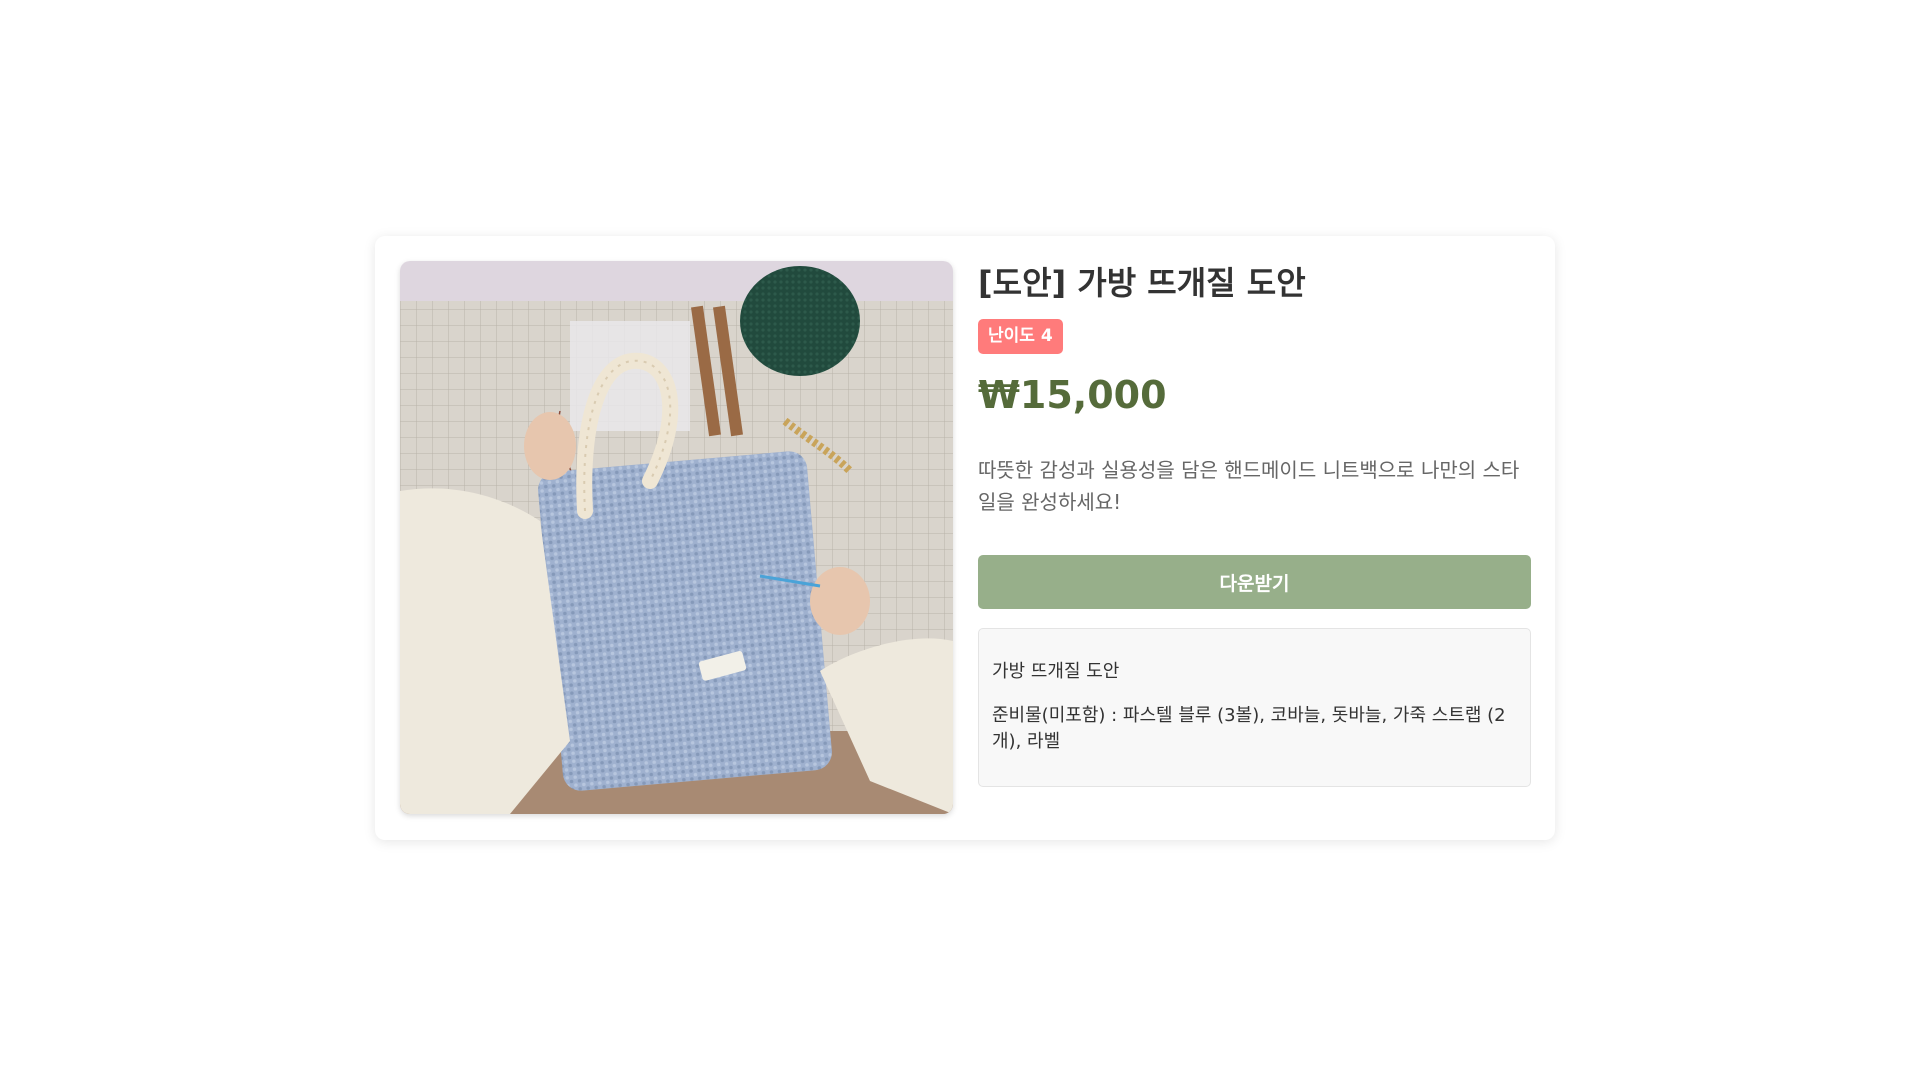 This screenshot has height=1080, width=1920. I want to click on difficulty-badge: 난이도 4, so click(1020, 336).